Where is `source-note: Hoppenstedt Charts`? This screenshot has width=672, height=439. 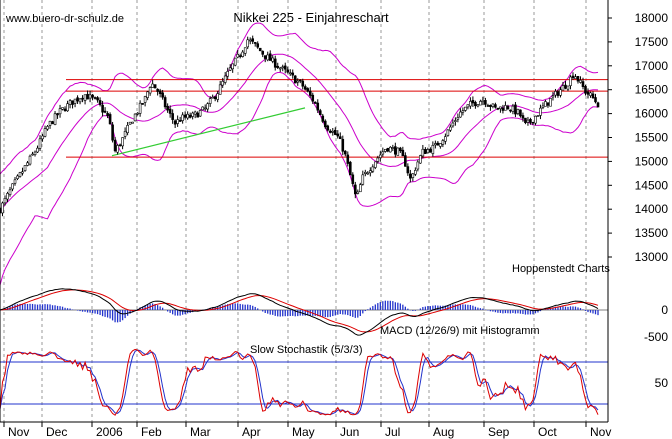 source-note: Hoppenstedt Charts is located at coordinates (561, 269).